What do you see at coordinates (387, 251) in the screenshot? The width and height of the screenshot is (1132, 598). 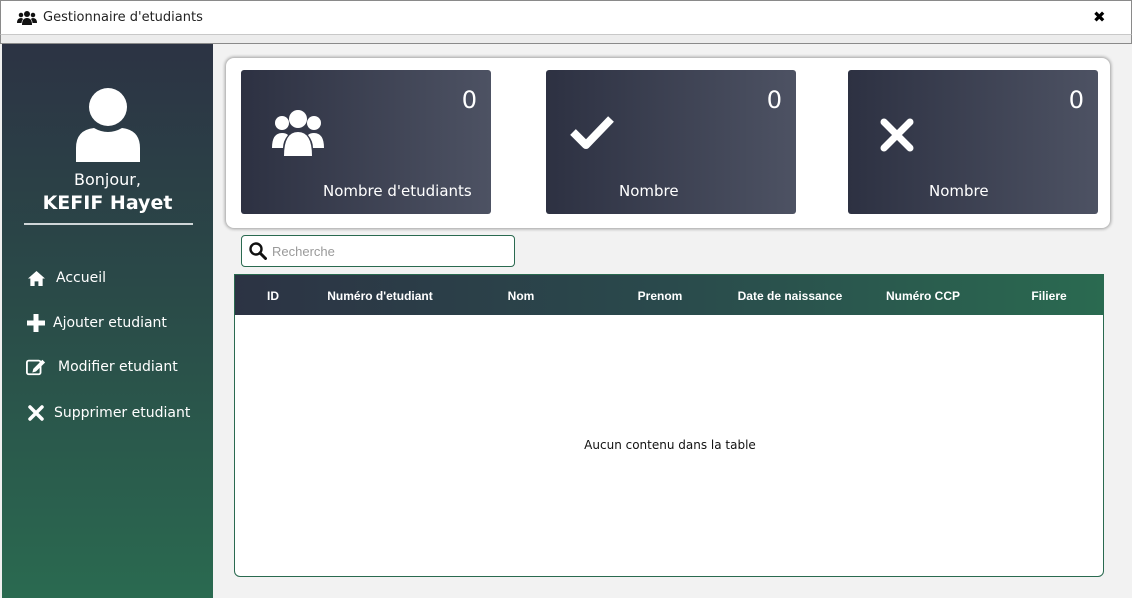 I see `search-input` at bounding box center [387, 251].